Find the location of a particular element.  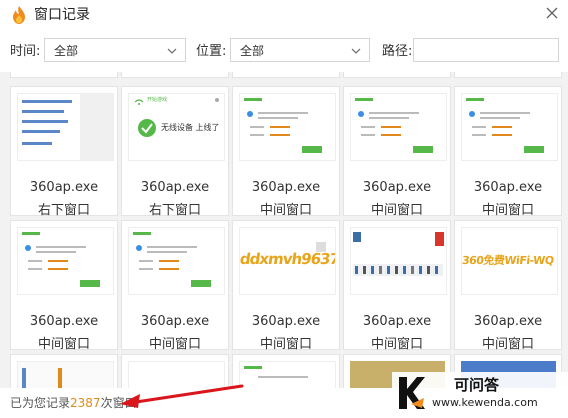

location-select: 全部 is located at coordinates (300, 50).